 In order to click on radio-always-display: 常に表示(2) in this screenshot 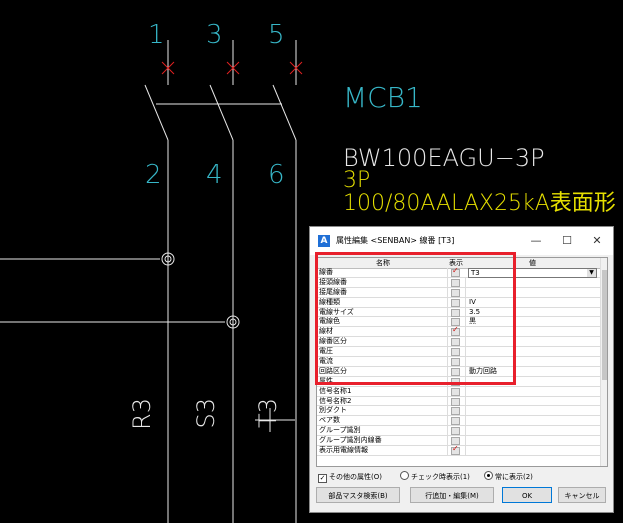, I will do `click(508, 477)`.